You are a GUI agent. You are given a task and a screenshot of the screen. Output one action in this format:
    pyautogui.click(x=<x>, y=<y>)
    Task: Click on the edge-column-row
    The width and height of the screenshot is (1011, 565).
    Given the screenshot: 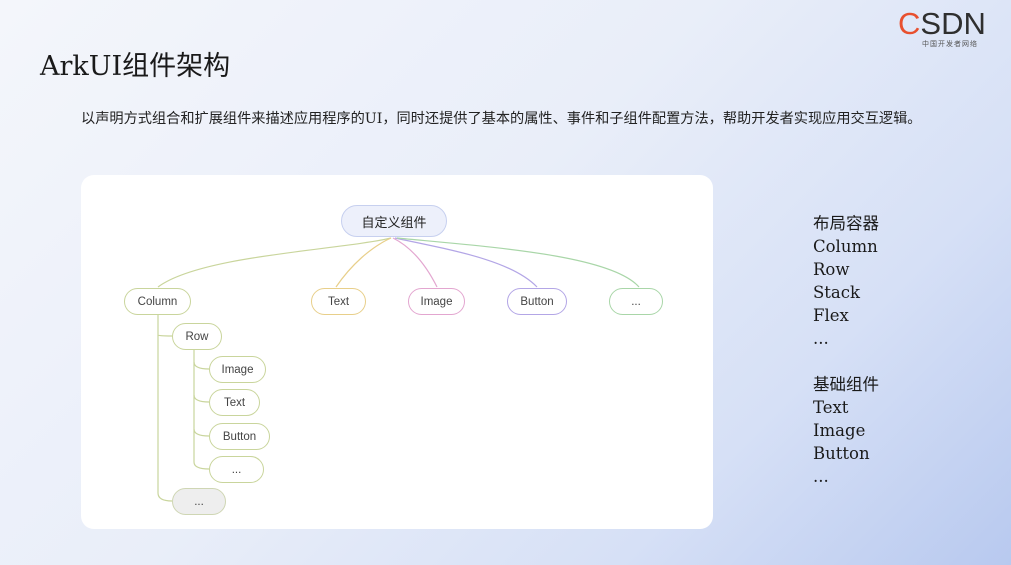 What is the action you would take?
    pyautogui.click(x=165, y=335)
    